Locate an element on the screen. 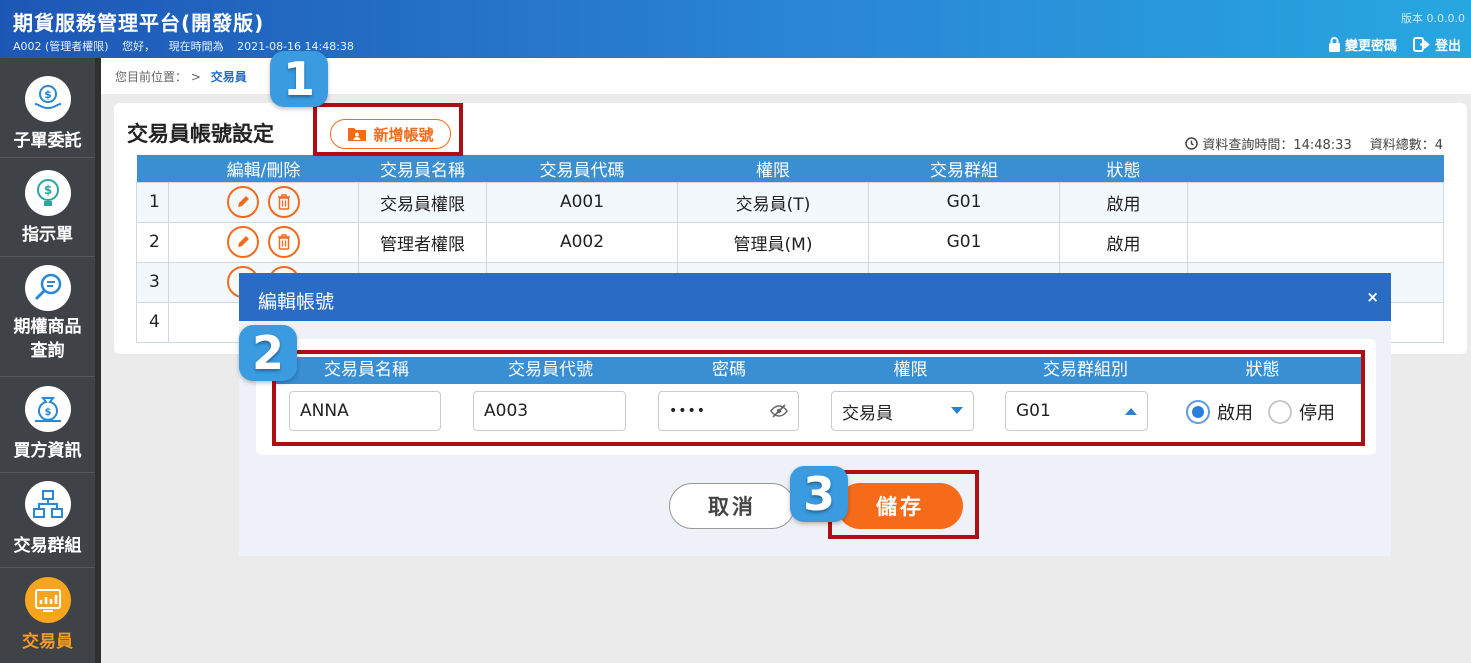 This screenshot has width=1471, height=663. user-id: A002 (管理者權限) is located at coordinates (61, 46).